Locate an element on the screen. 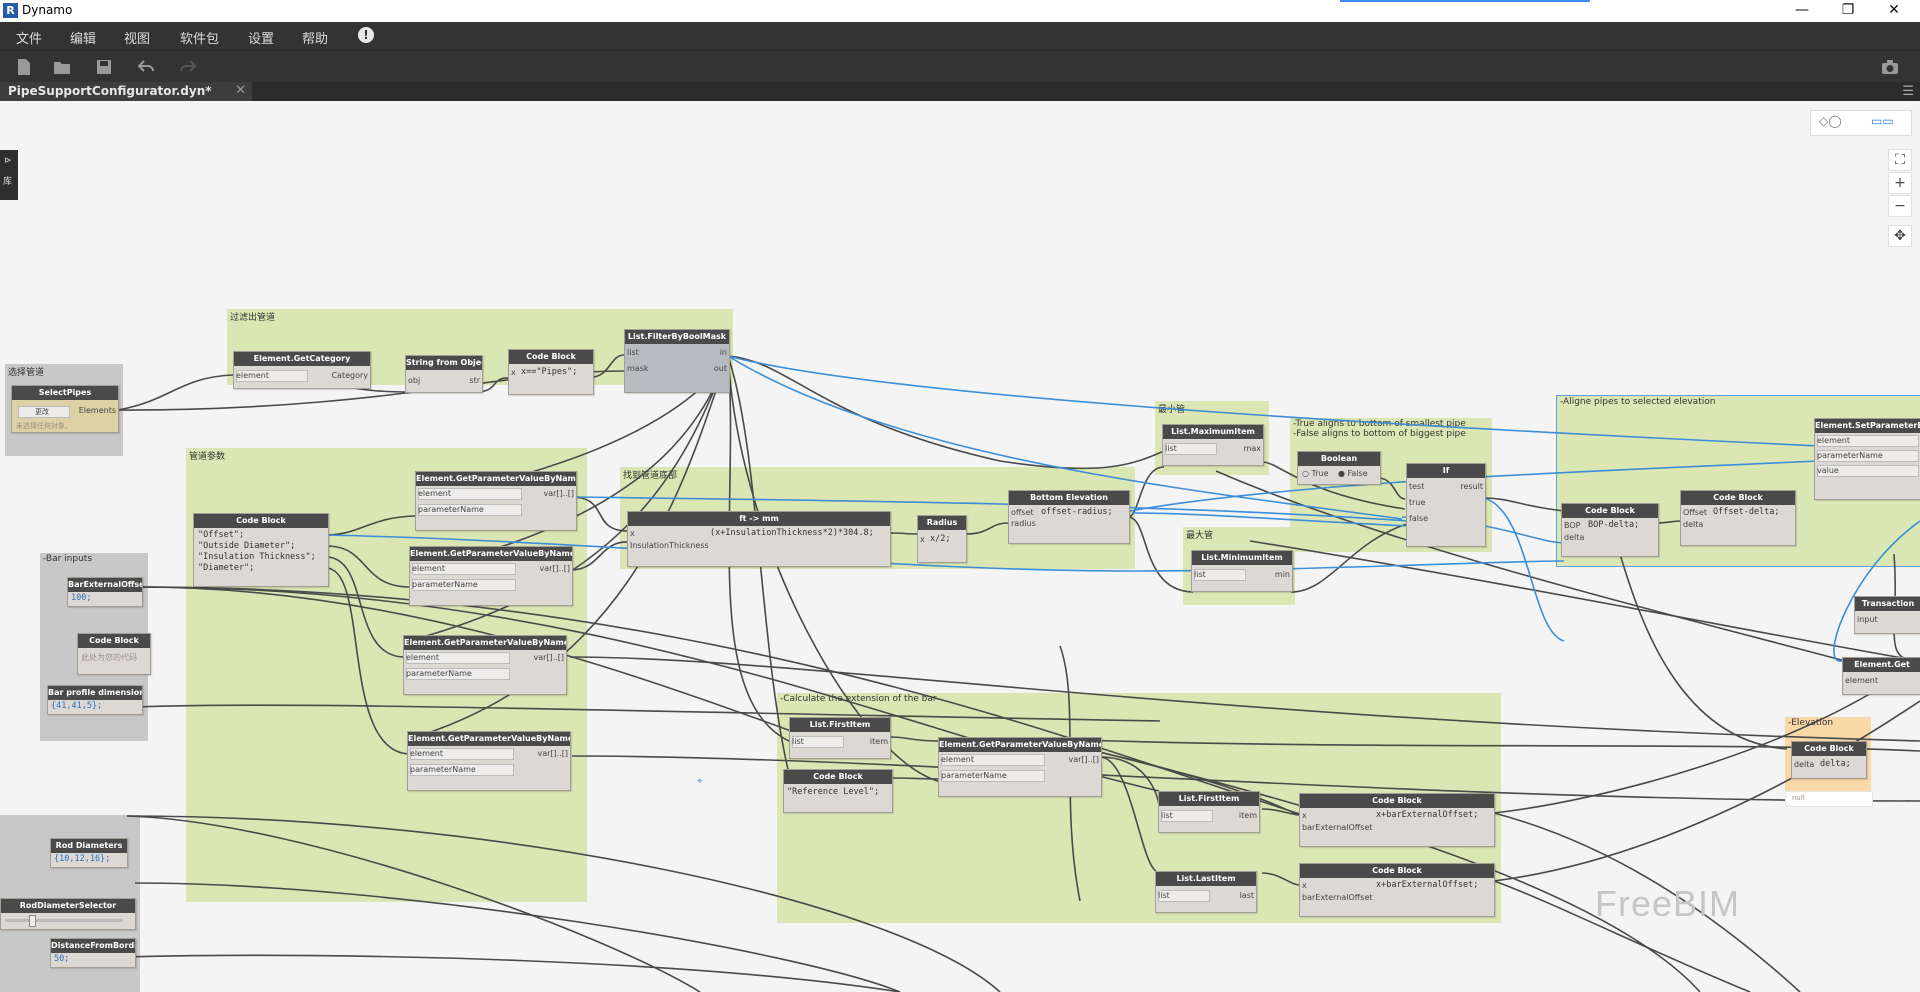  code-text: 100; is located at coordinates (81, 598).